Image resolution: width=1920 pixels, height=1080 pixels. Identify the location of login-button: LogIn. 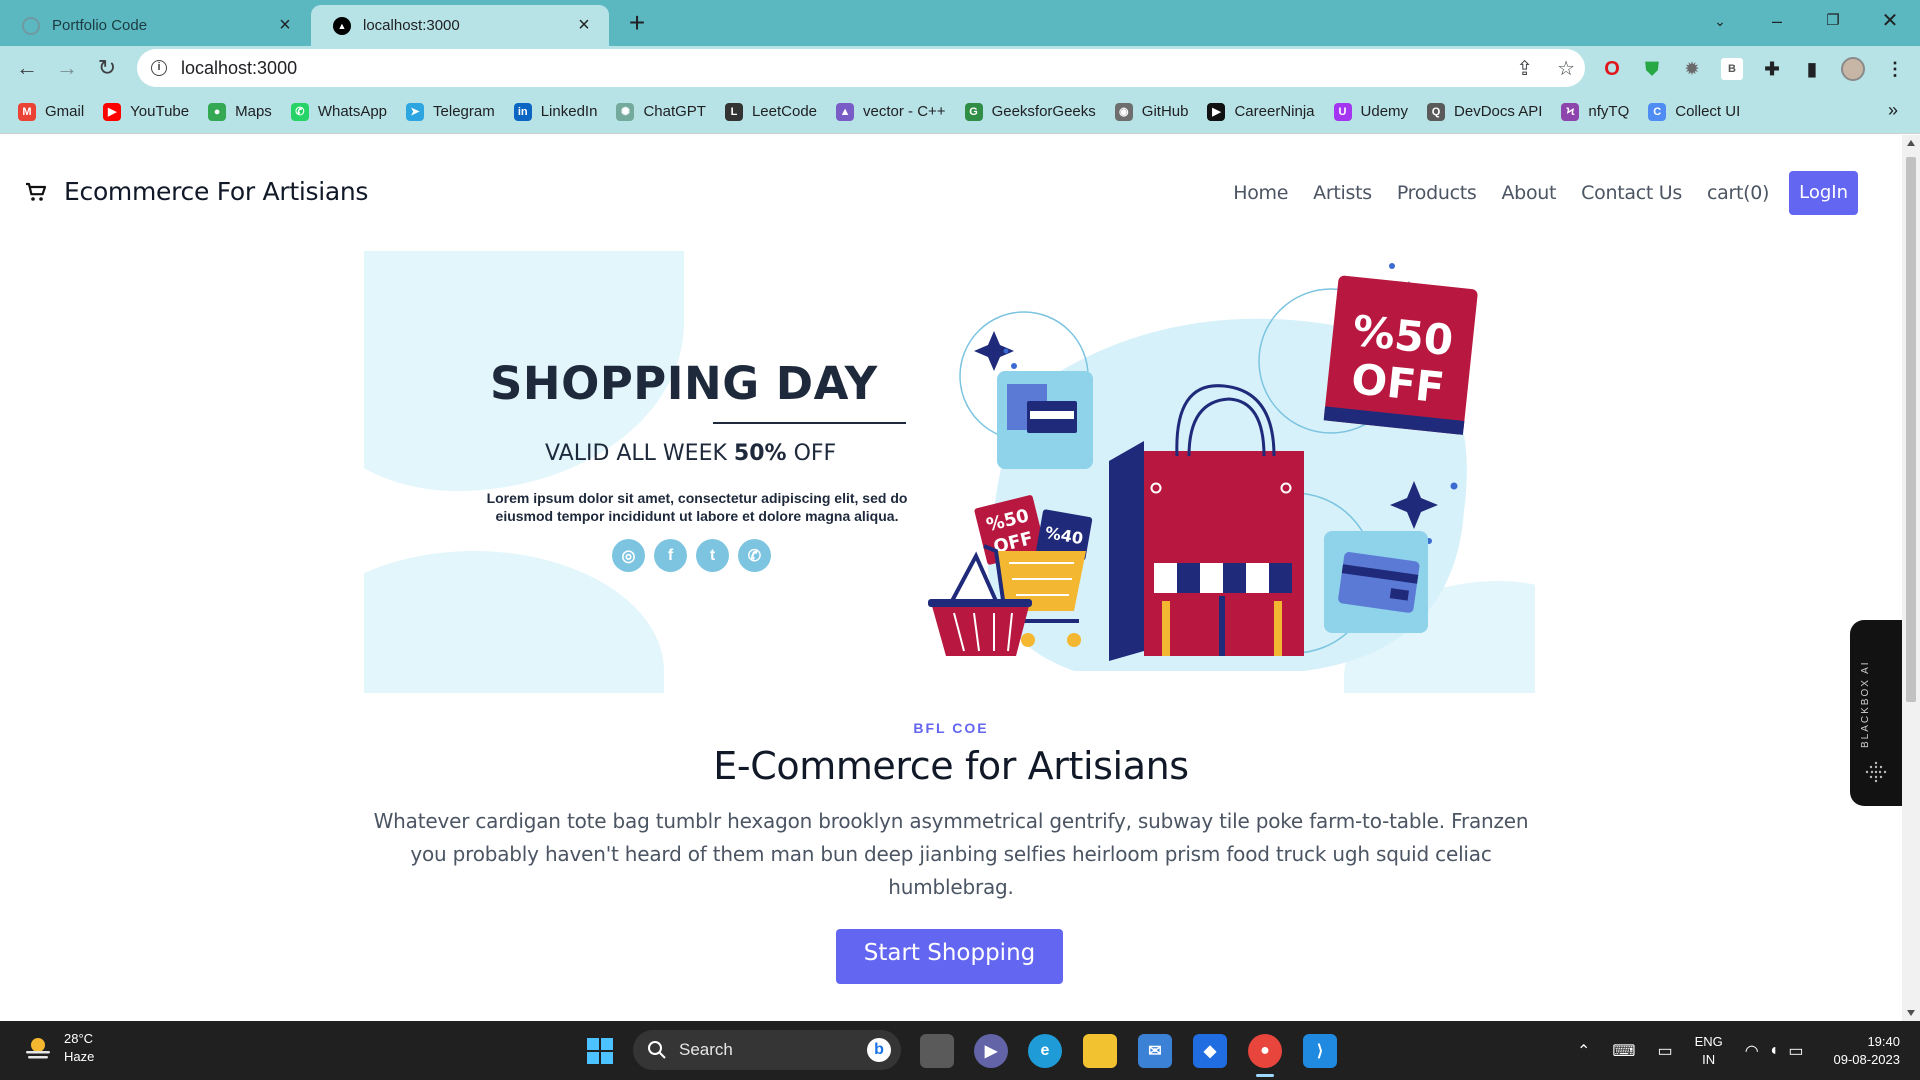
(1823, 193).